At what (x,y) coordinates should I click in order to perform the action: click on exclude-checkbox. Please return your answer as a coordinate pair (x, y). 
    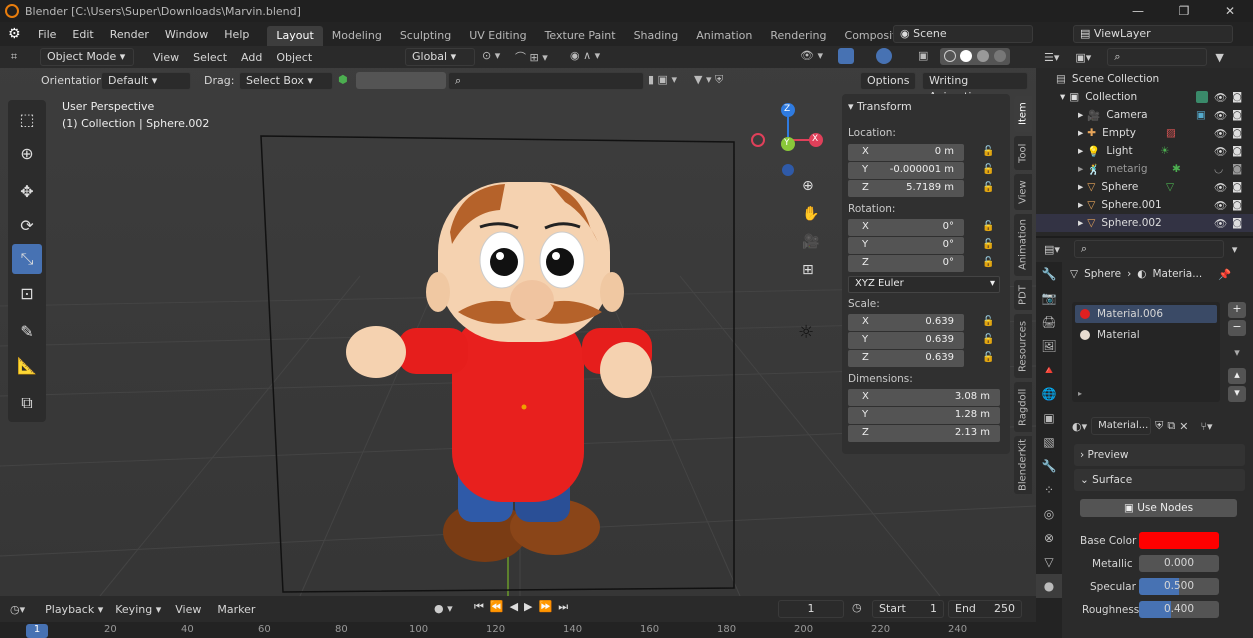
    Looking at the image, I should click on (1202, 97).